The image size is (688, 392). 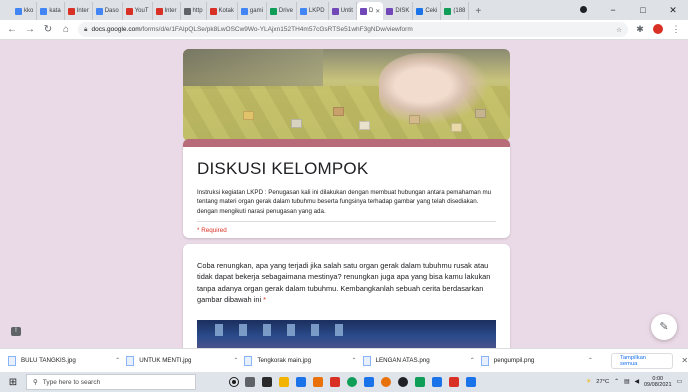 I want to click on browser-tab: LKPD, so click(x=313, y=11).